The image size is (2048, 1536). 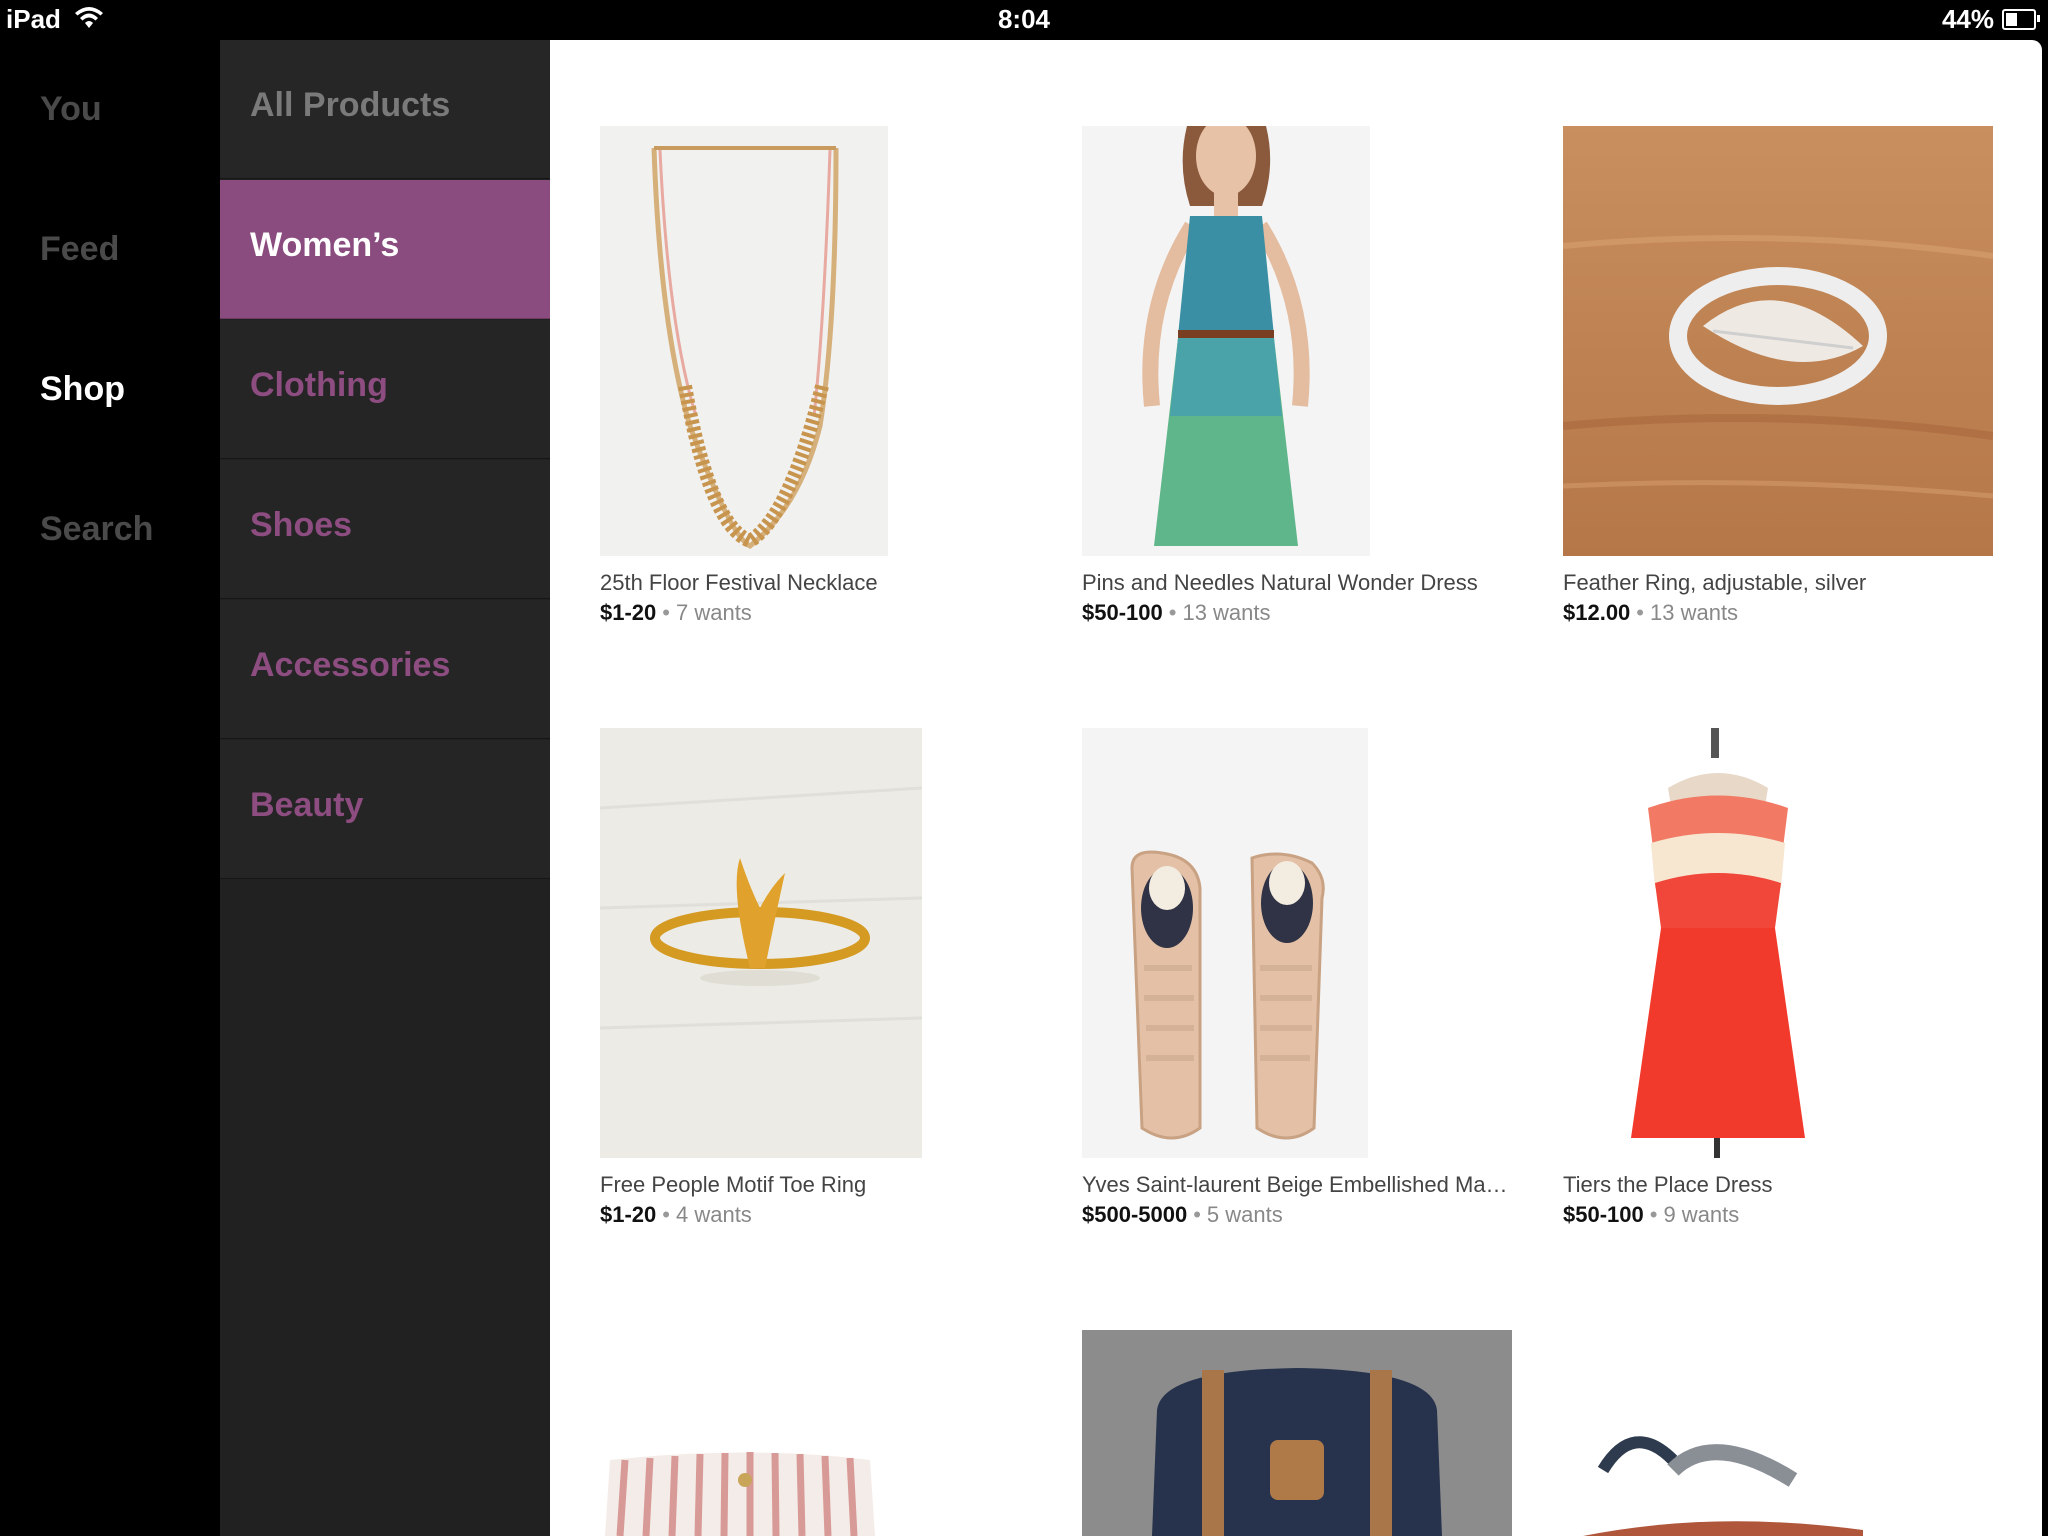 I want to click on striped-shorts-image, so click(x=750, y=1433).